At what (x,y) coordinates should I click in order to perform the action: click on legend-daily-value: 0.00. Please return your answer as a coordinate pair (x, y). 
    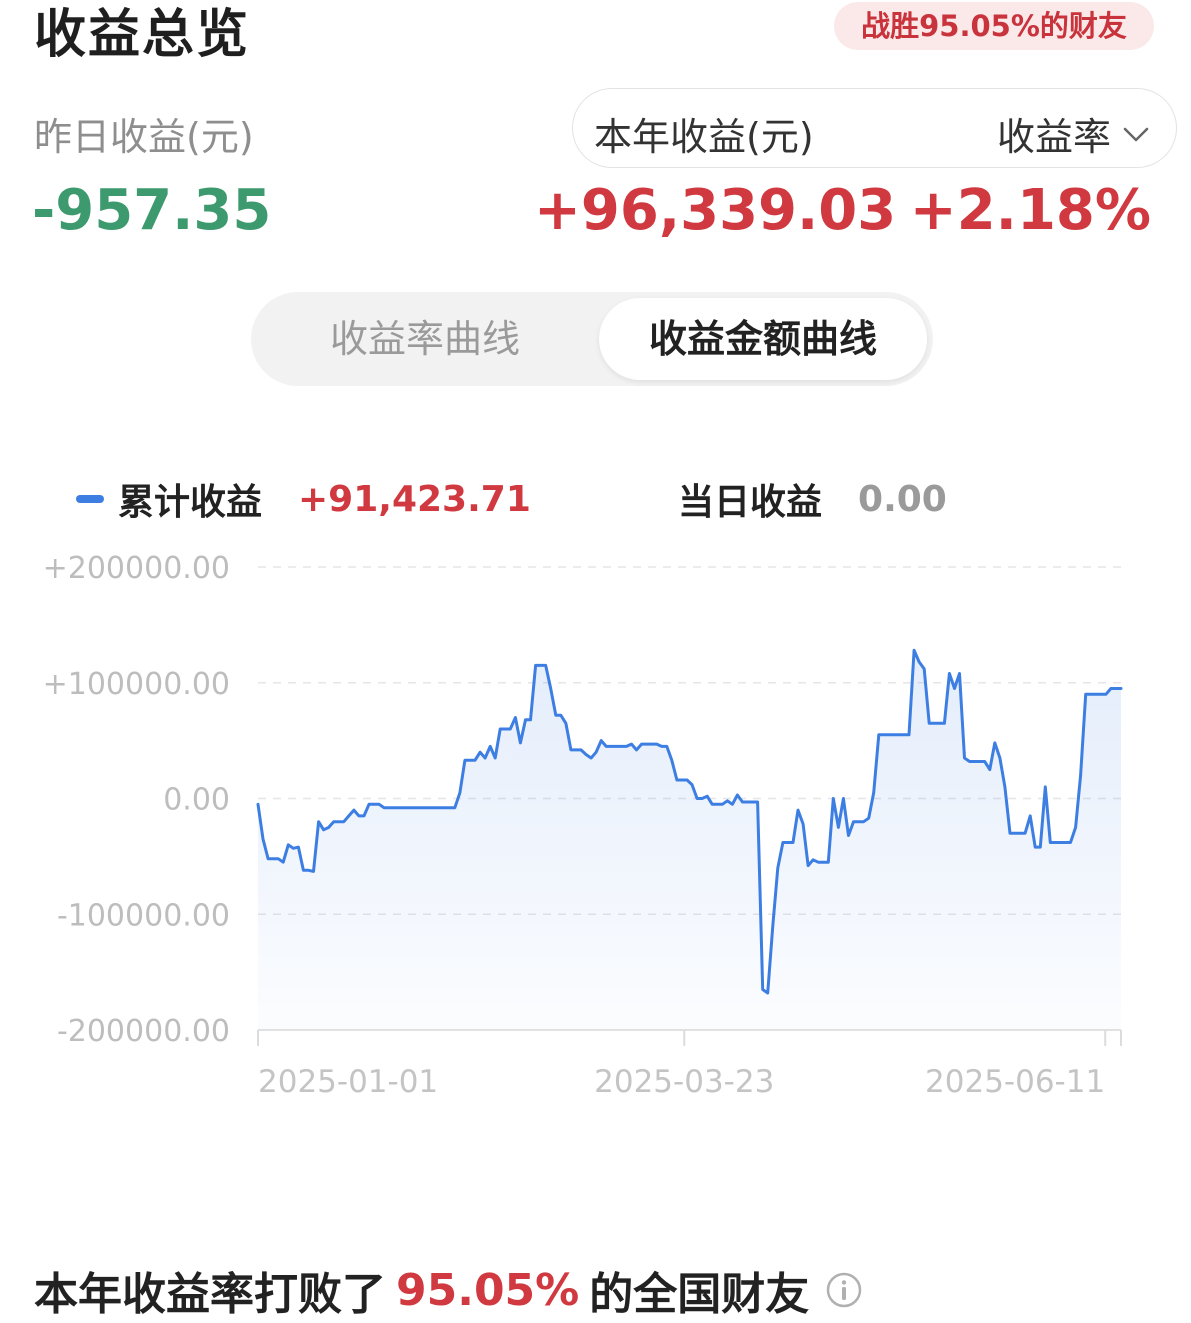
    Looking at the image, I should click on (902, 499).